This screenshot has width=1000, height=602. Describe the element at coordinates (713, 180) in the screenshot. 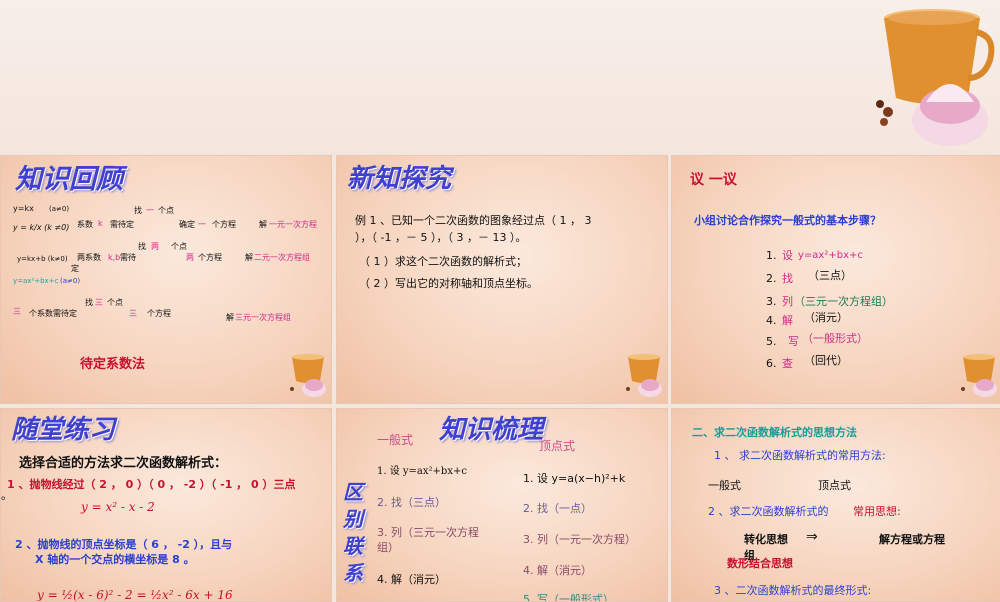

I see `slide-title: 议 一议` at that location.